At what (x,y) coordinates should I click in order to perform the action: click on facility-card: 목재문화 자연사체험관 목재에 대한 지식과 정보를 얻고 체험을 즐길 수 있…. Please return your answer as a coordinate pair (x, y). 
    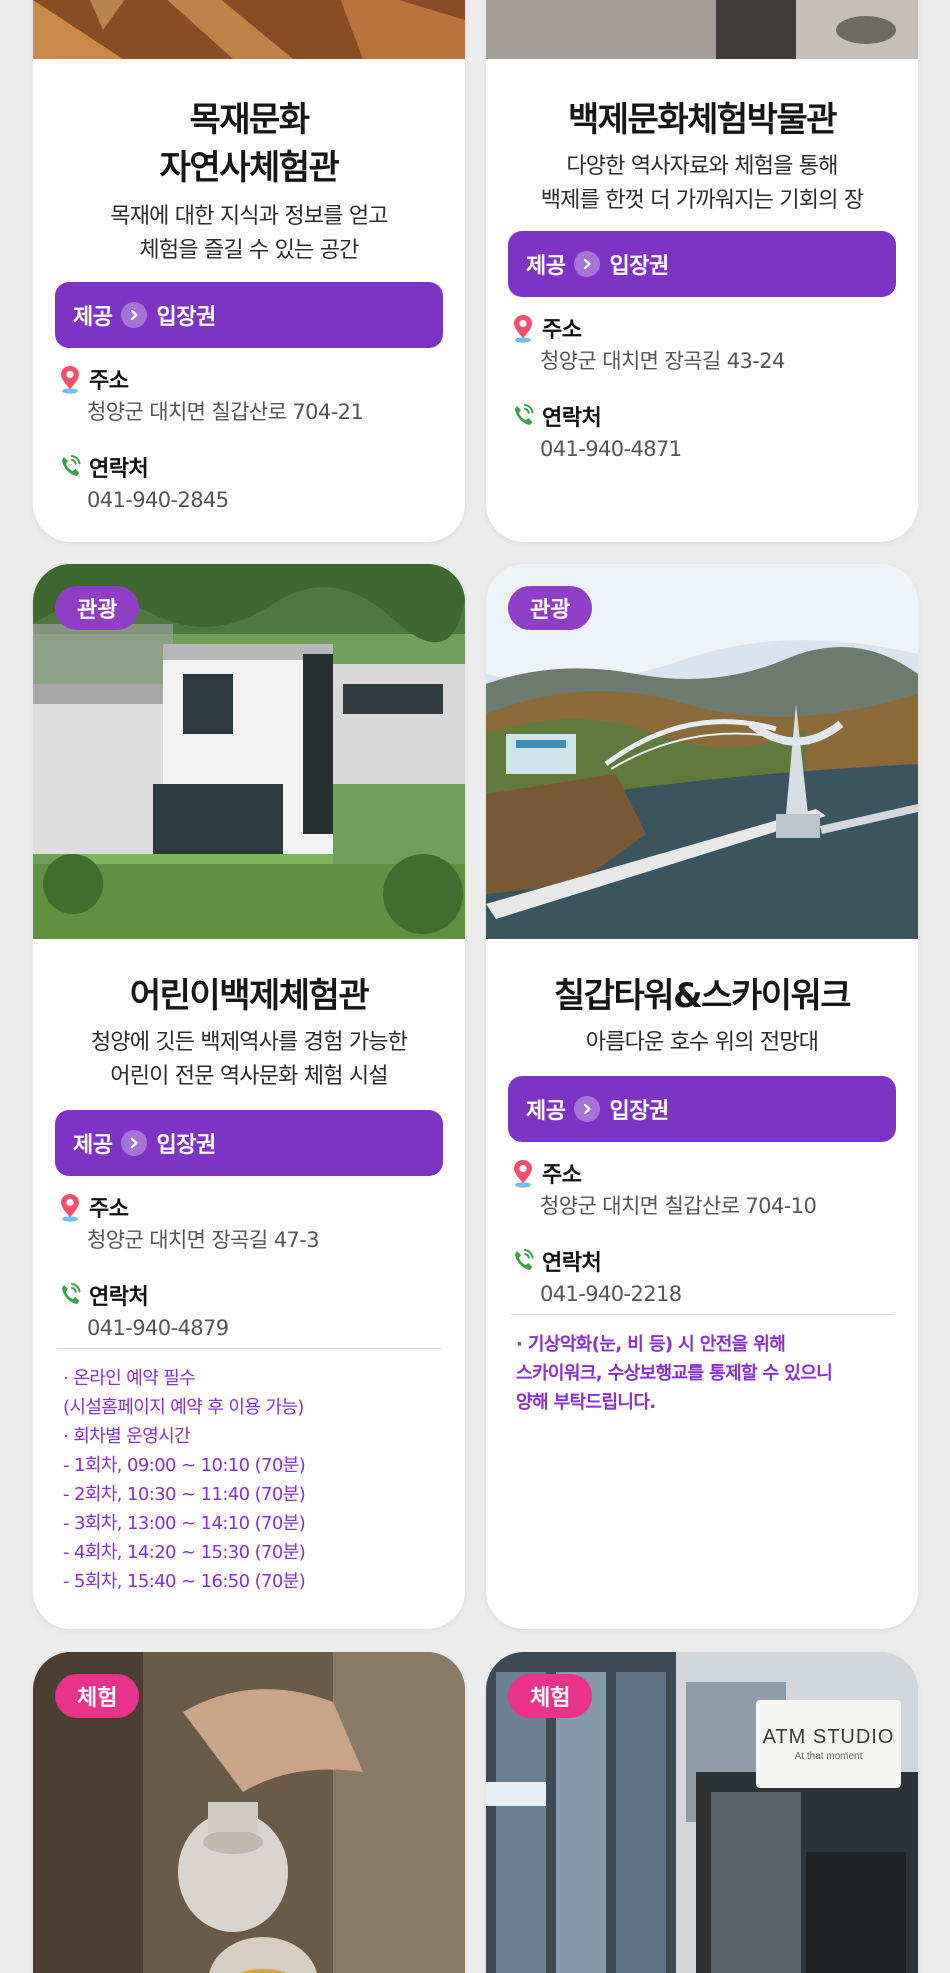
    Looking at the image, I should click on (249, 271).